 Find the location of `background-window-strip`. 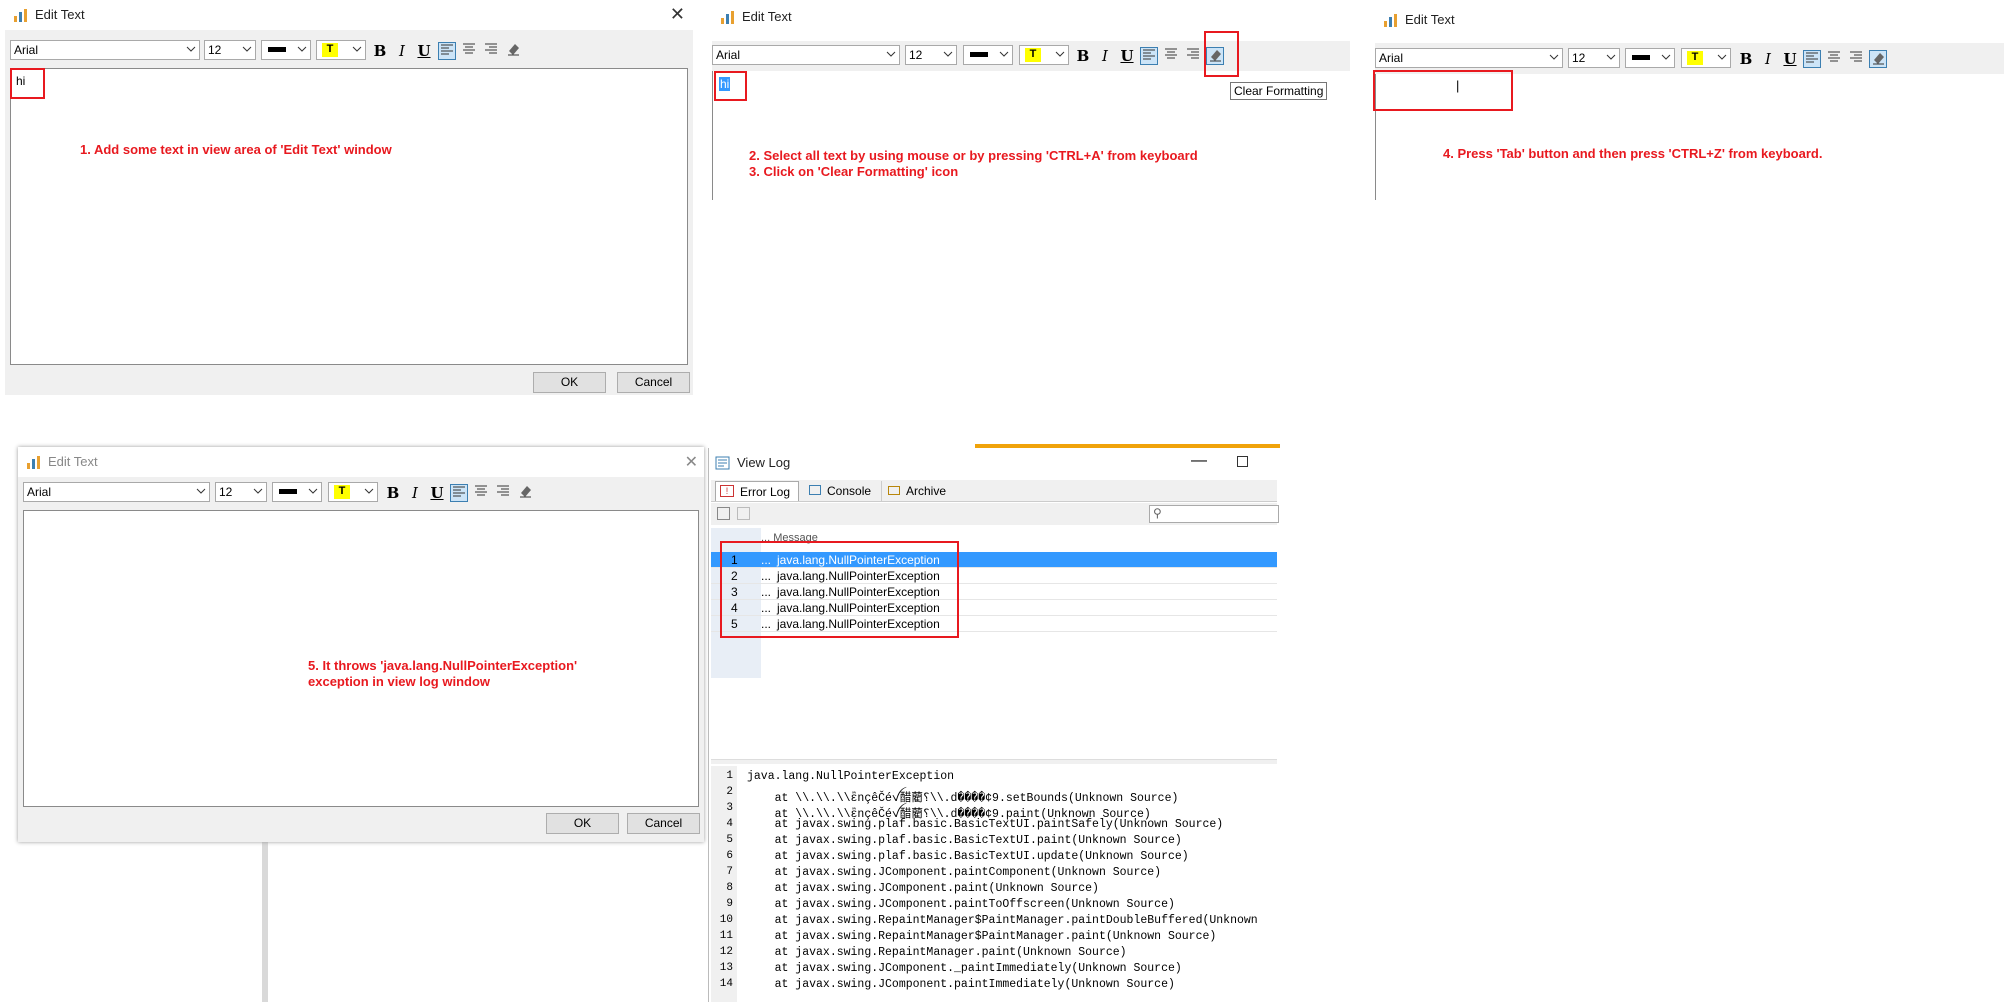

background-window-strip is located at coordinates (487, 921).